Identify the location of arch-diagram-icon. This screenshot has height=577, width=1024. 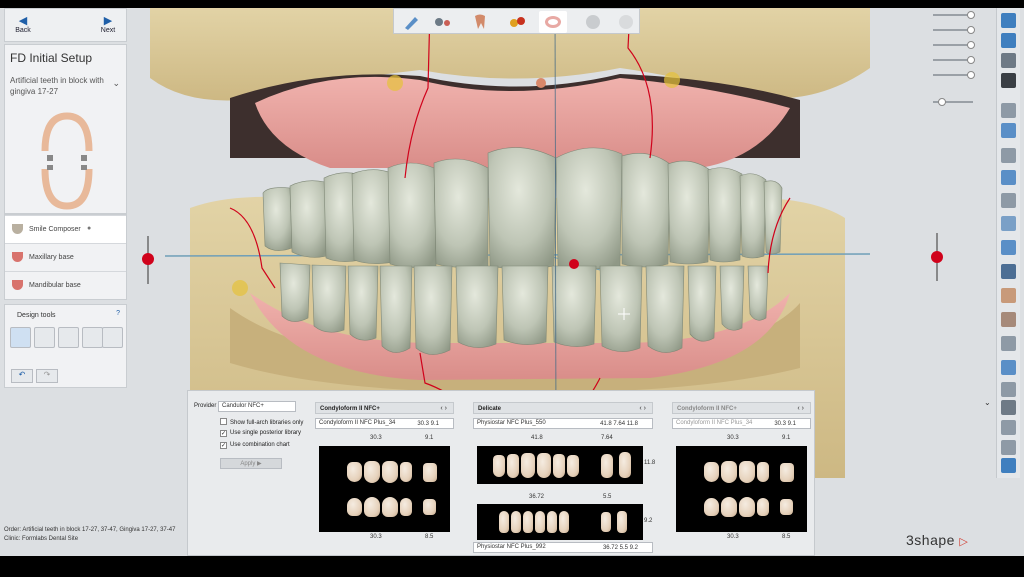
(67, 161).